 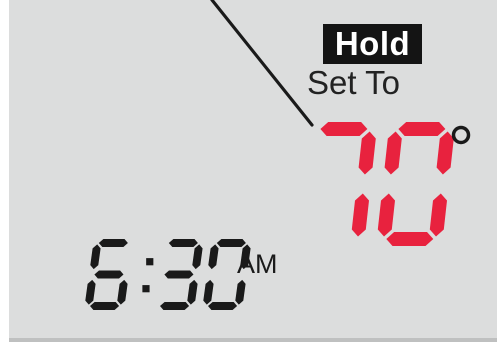 I want to click on degree-ring, so click(x=461, y=135).